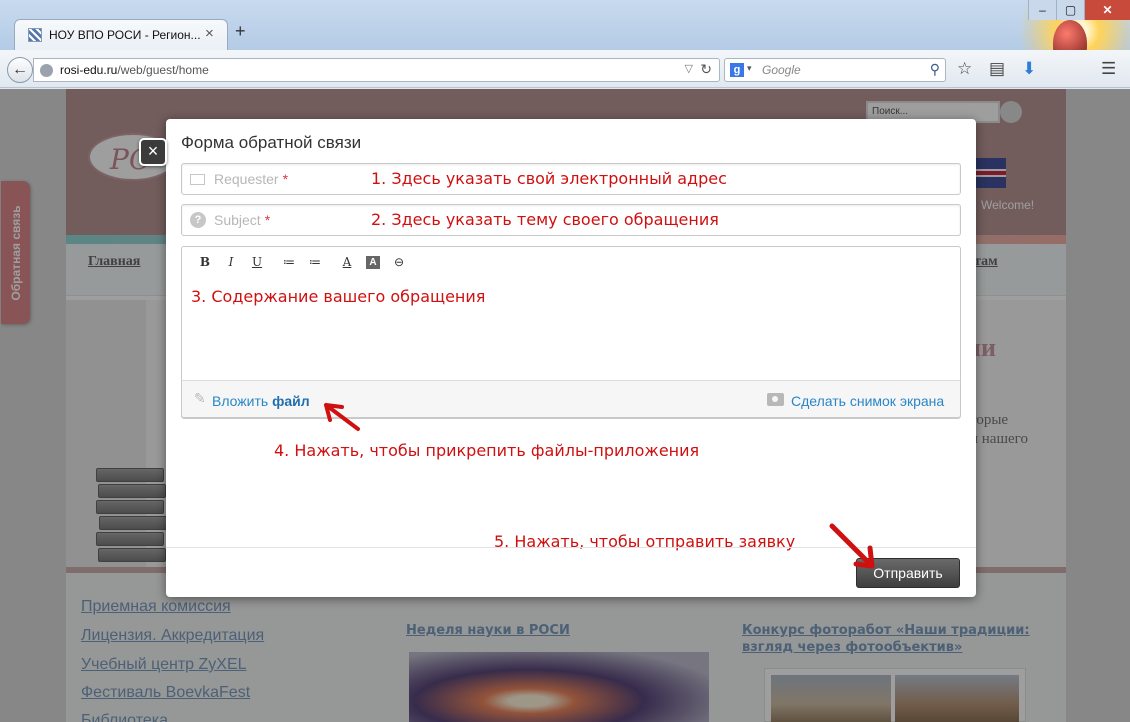 The width and height of the screenshot is (1130, 722). I want to click on back-button: ←, so click(20, 70).